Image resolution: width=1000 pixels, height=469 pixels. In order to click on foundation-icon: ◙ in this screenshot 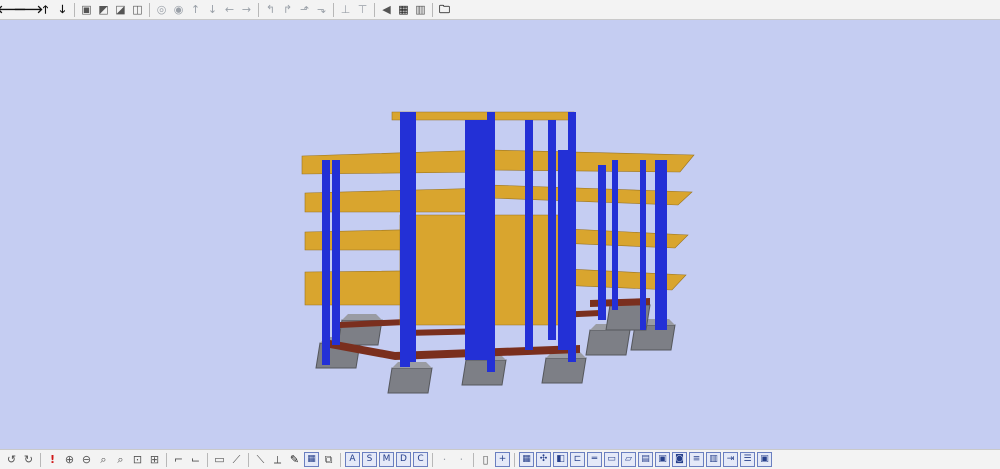, I will do `click(679, 459)`.